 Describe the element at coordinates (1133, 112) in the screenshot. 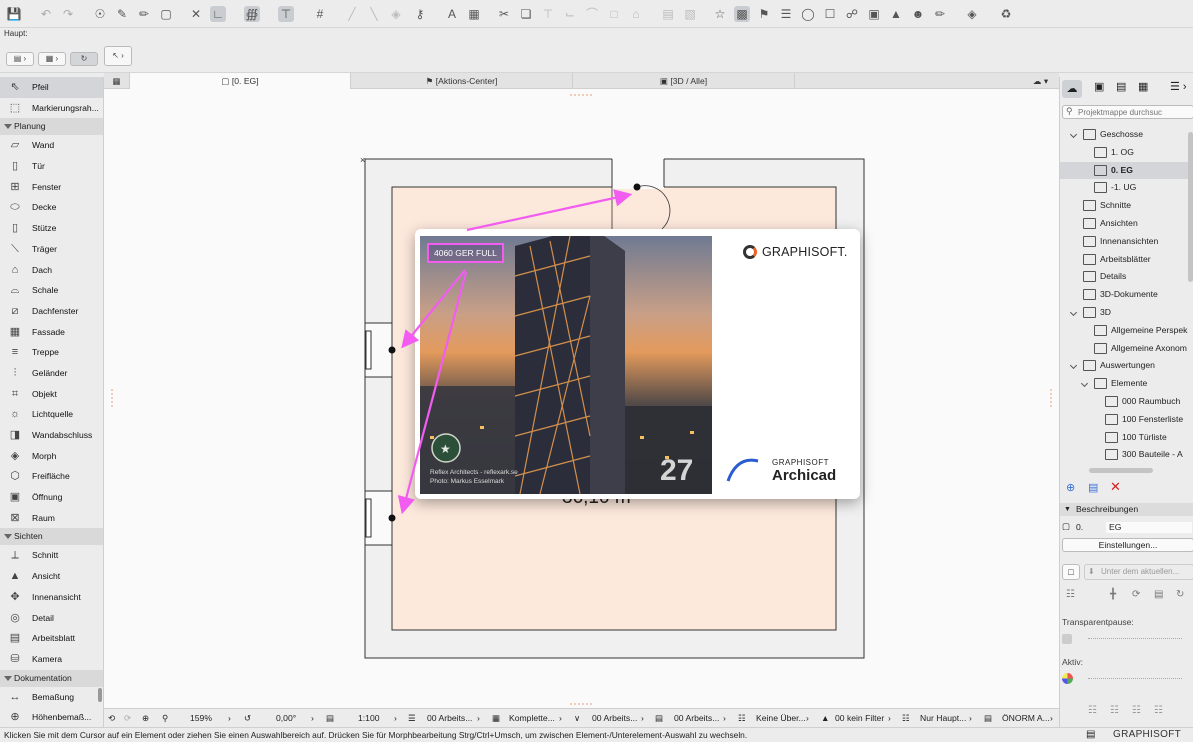

I see `search-input` at that location.